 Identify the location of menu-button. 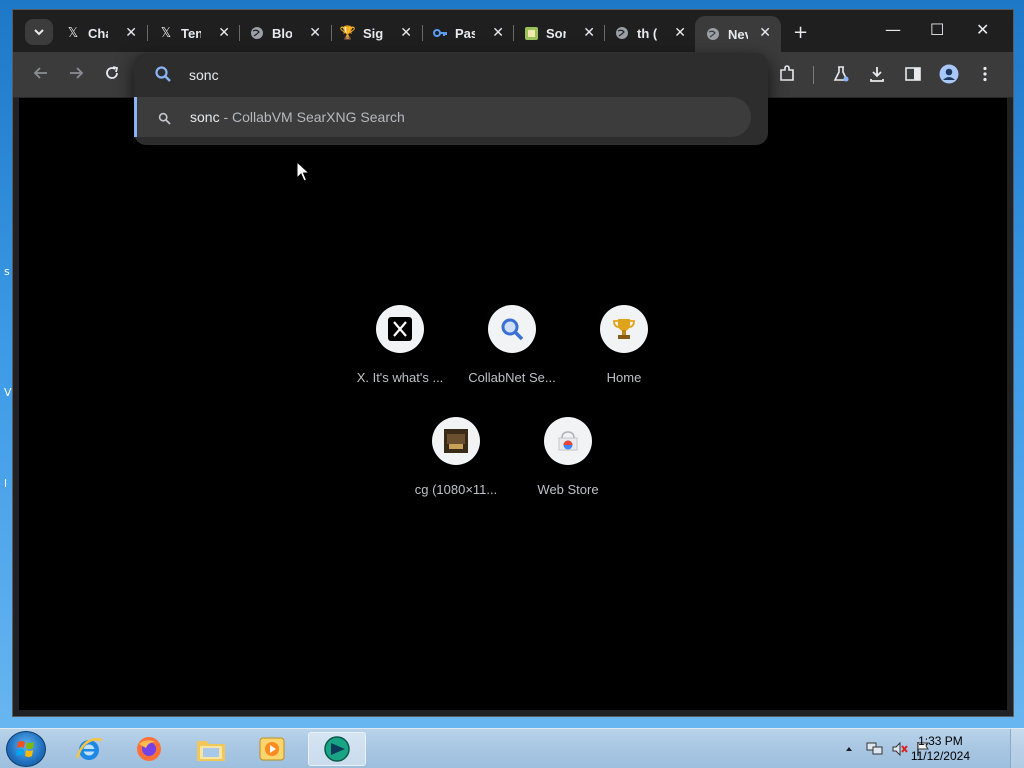
(985, 74).